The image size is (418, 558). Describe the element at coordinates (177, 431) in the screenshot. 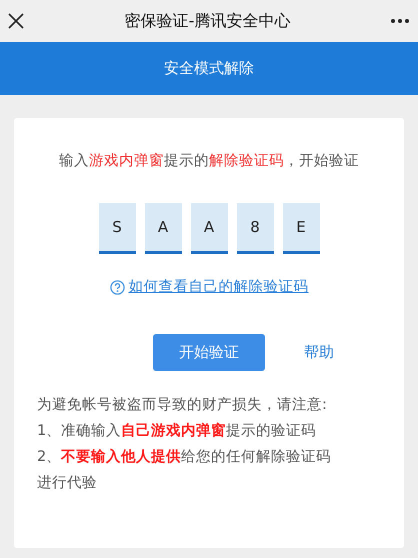

I see `notice-text: 1、准确输入自己游戏内弹窗提示的验证码` at that location.